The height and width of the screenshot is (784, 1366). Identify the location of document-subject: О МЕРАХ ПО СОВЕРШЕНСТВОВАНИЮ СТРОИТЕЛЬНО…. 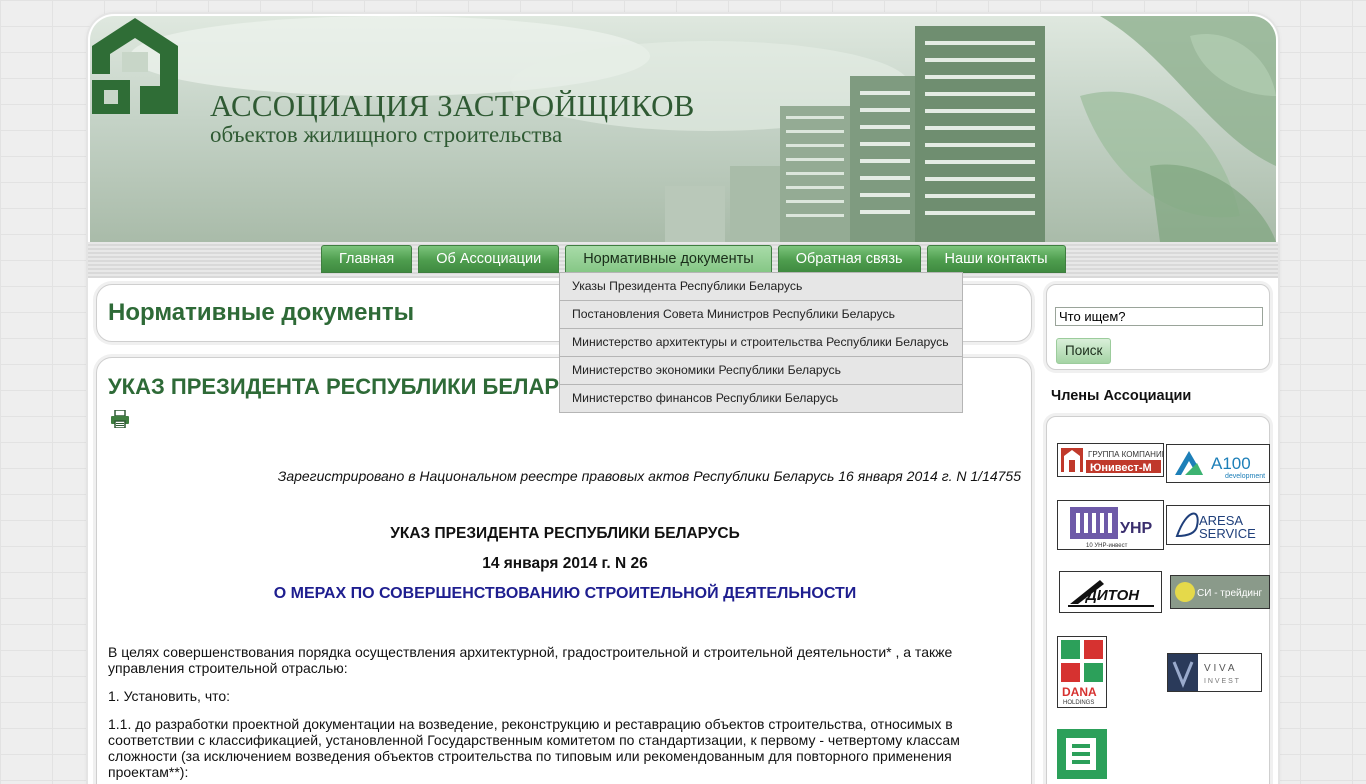
(565, 593).